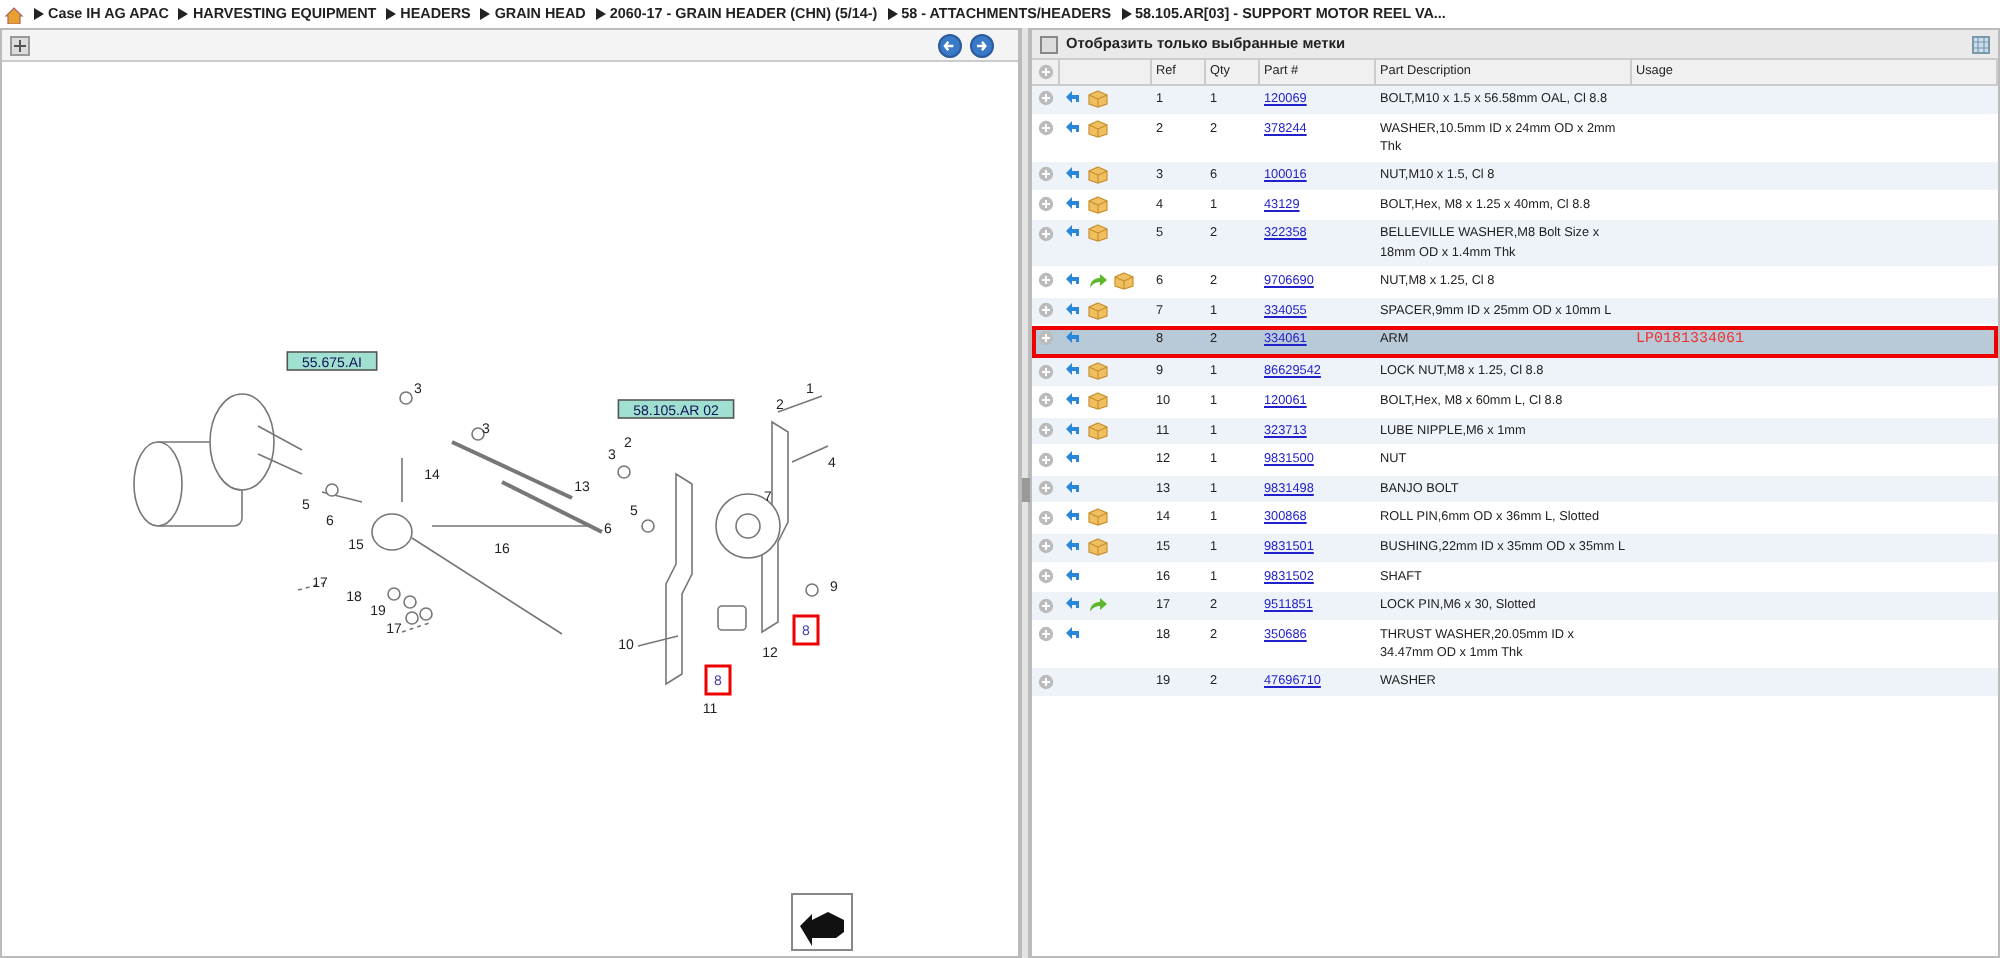  Describe the element at coordinates (1981, 44) in the screenshot. I see `grid-icon` at that location.